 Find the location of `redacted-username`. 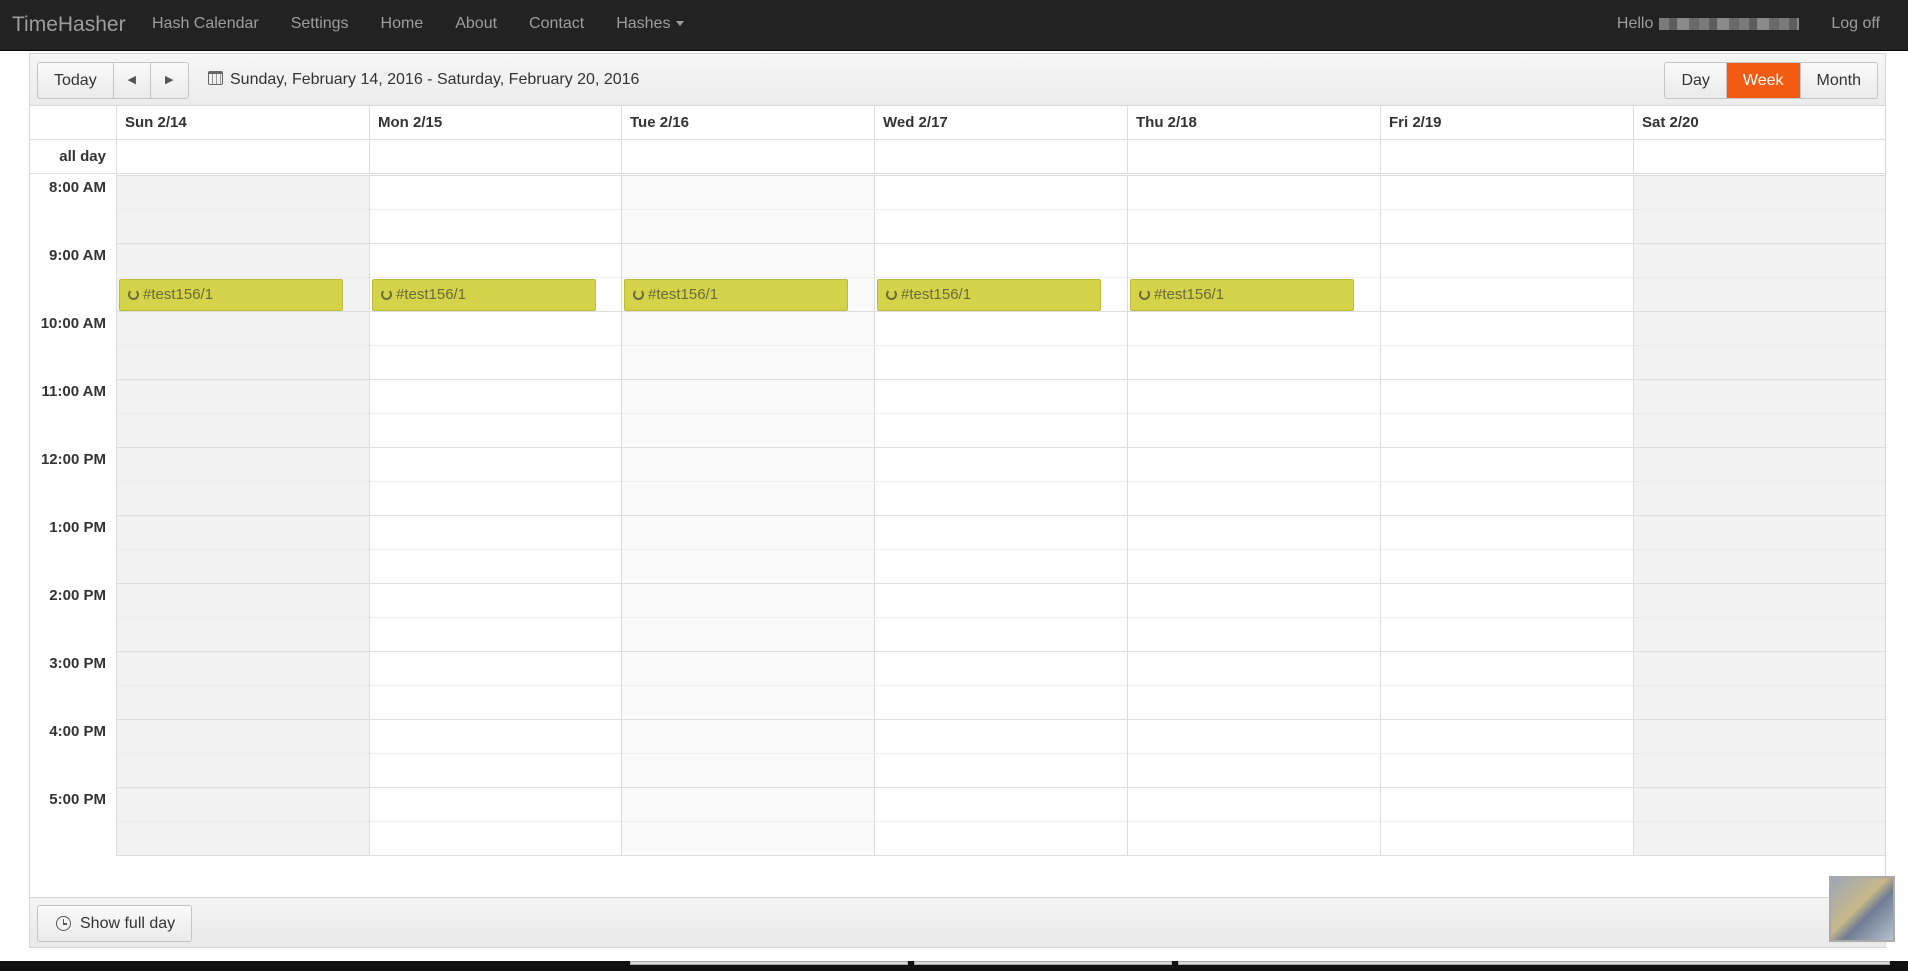

redacted-username is located at coordinates (1729, 23).